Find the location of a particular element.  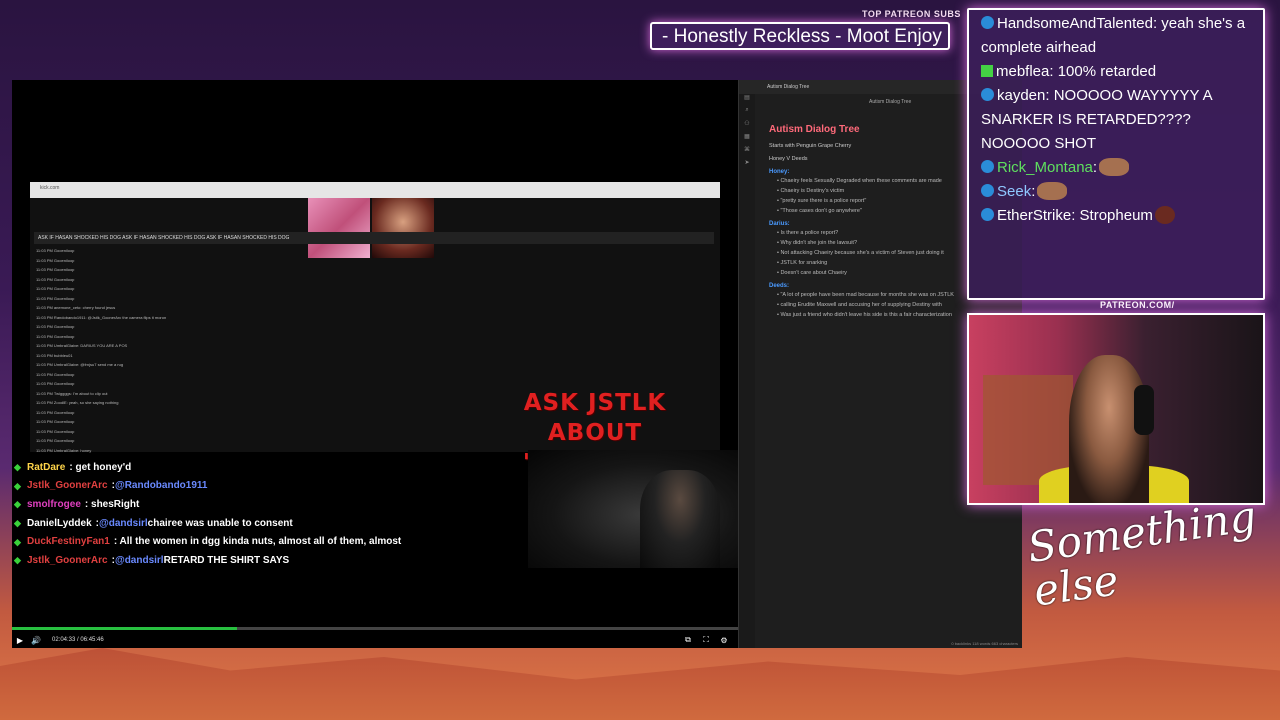

chat-text: : 100% retarded is located at coordinates (1103, 71).